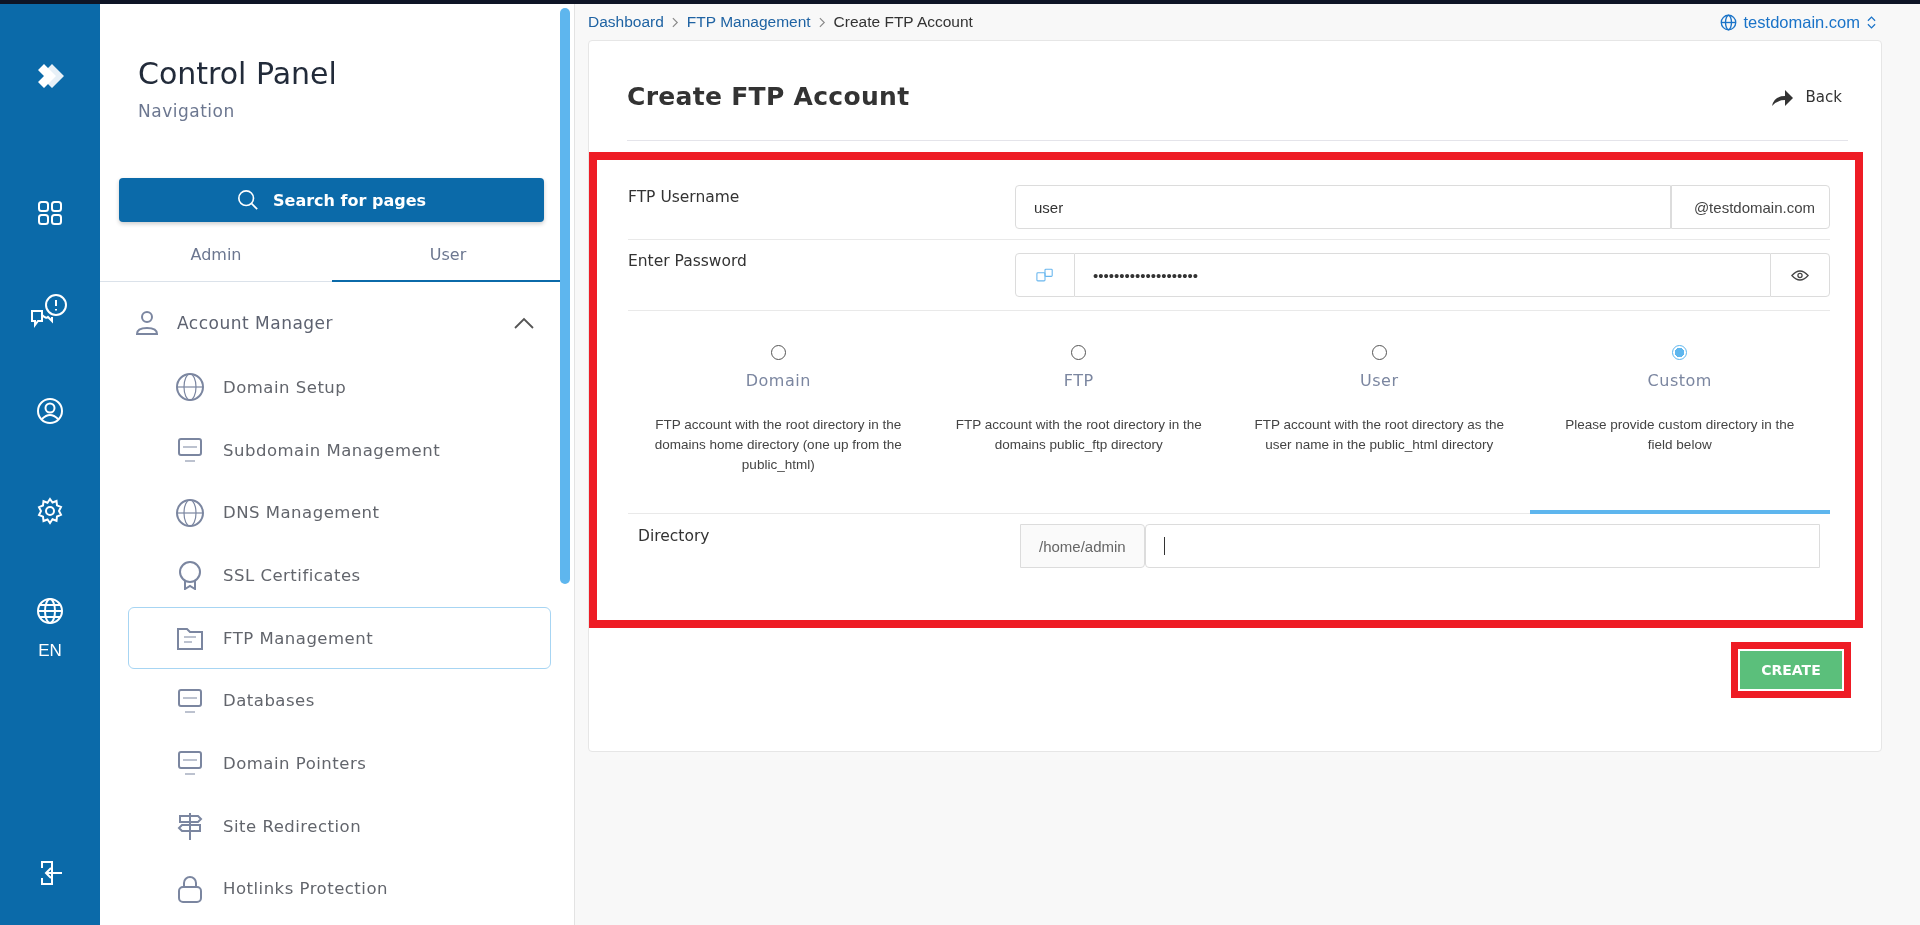 This screenshot has width=1920, height=925. What do you see at coordinates (339, 450) in the screenshot?
I see `nav-item: Subdomain Management` at bounding box center [339, 450].